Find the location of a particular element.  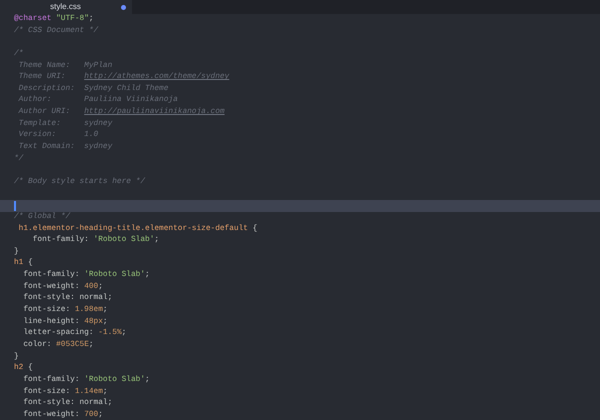

text-cursor is located at coordinates (15, 206).